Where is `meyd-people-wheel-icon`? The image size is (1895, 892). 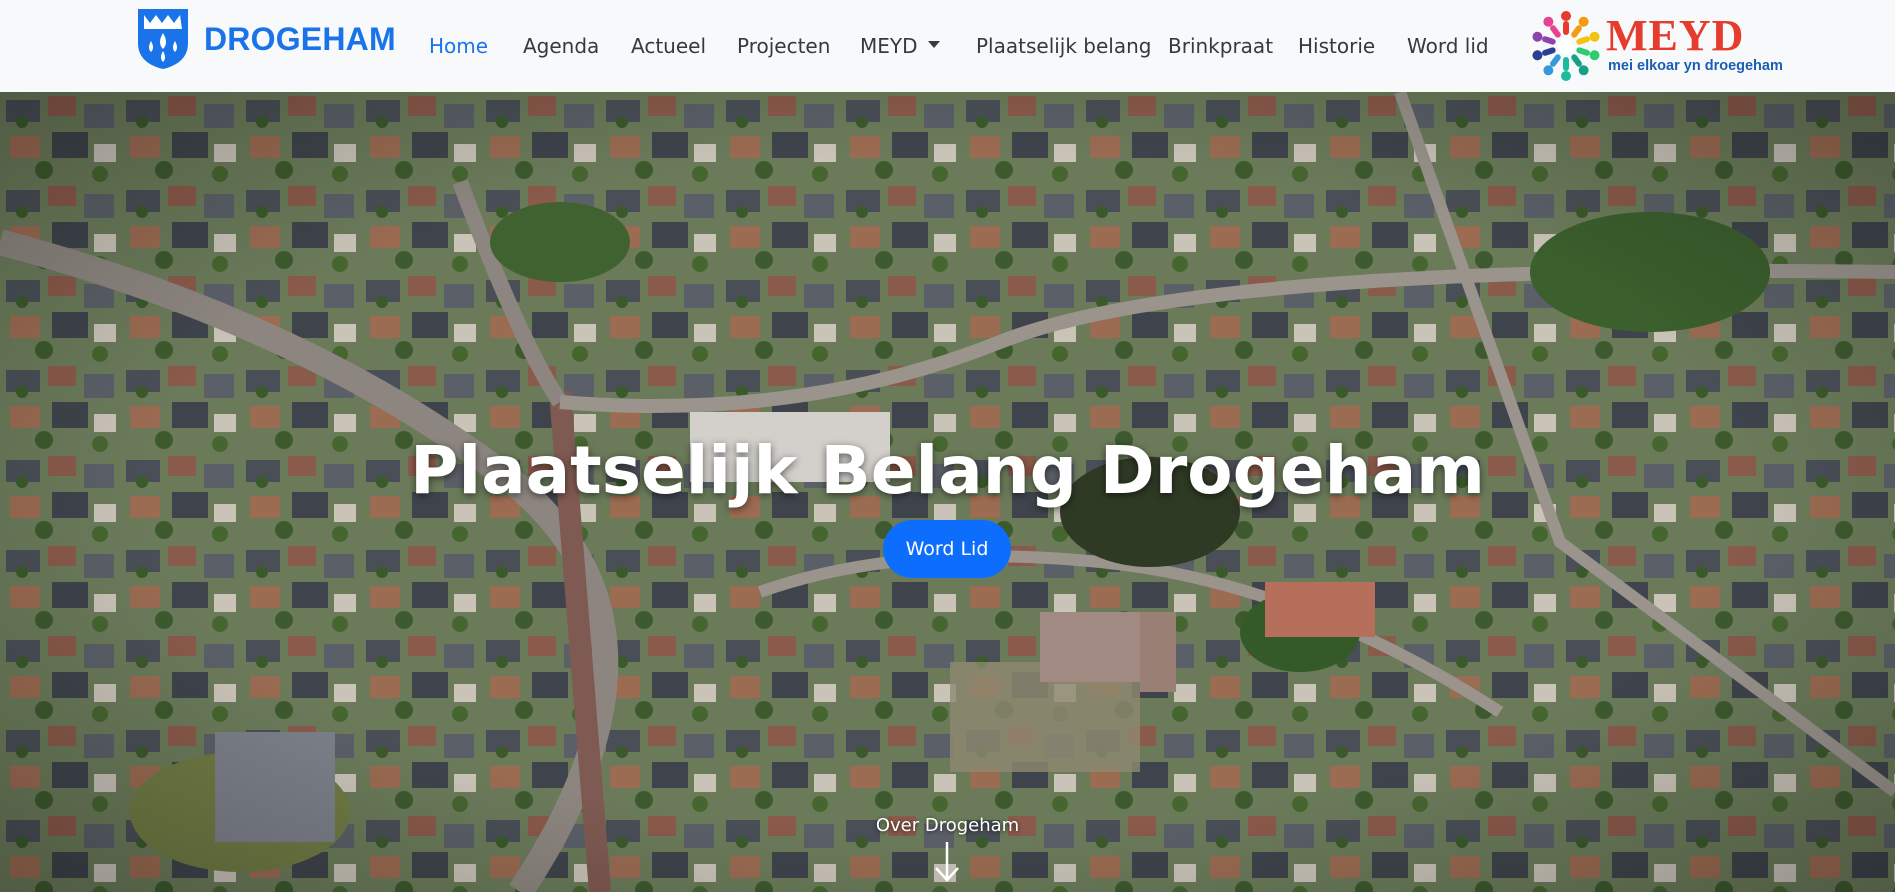 meyd-people-wheel-icon is located at coordinates (1566, 46).